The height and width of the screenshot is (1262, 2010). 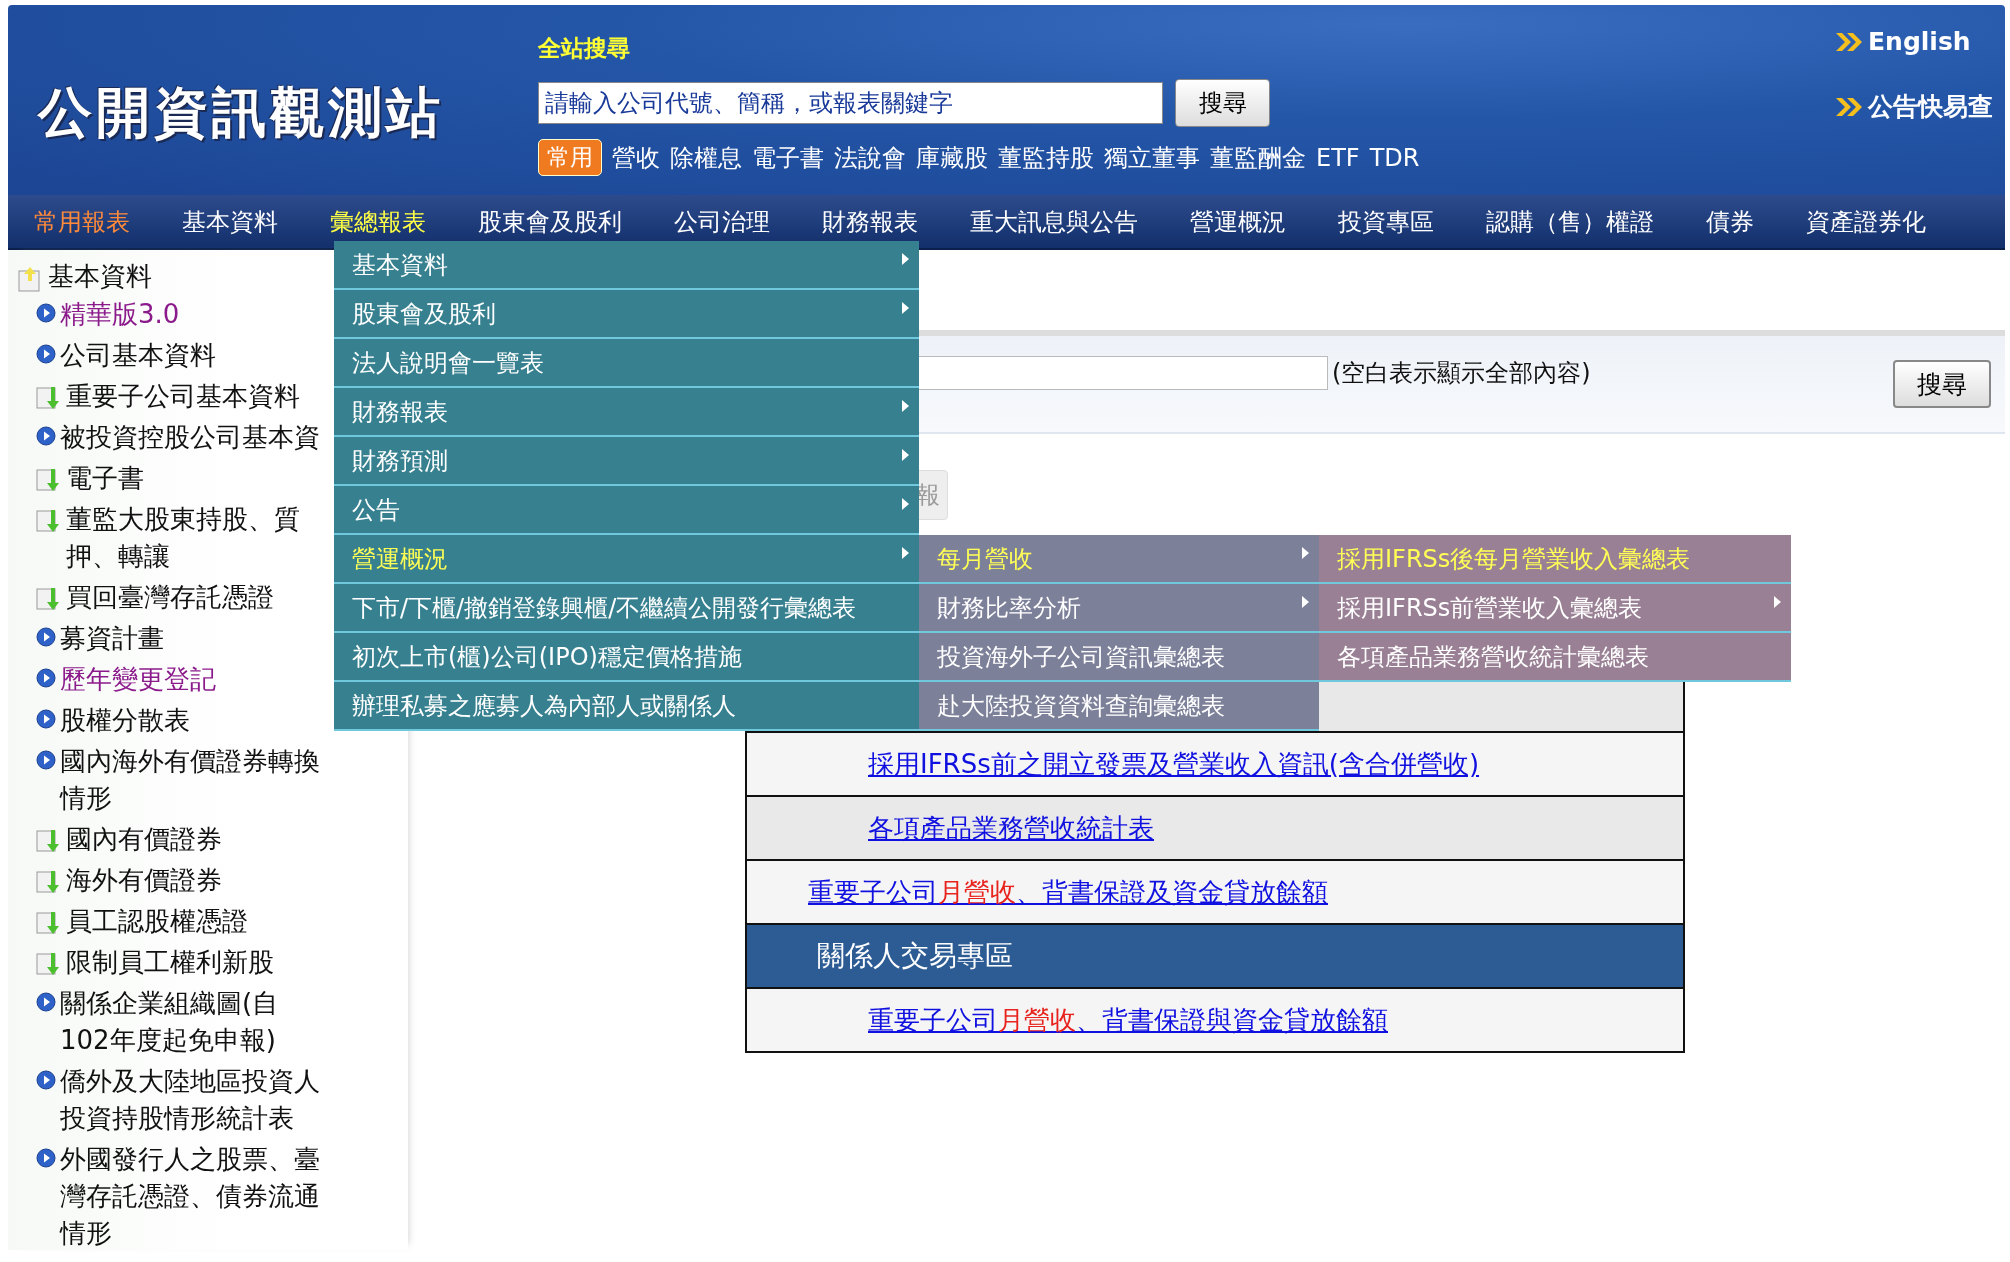 What do you see at coordinates (240, 112) in the screenshot?
I see `site-logo: 公開資訊觀測站` at bounding box center [240, 112].